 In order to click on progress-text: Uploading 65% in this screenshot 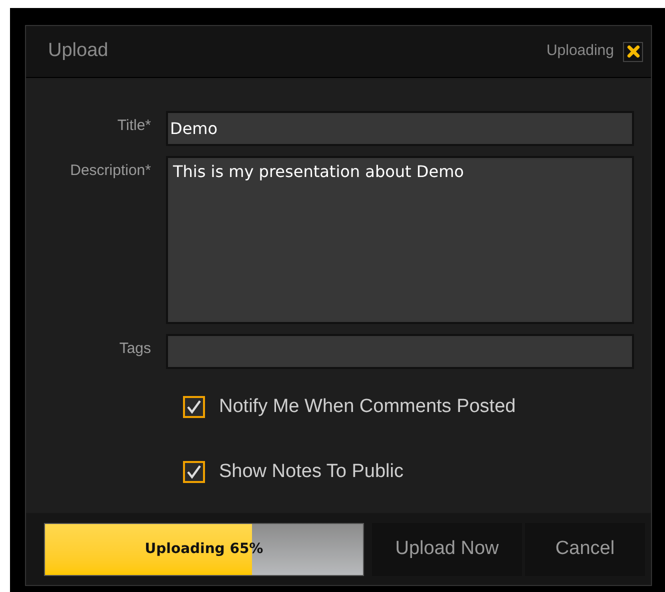, I will do `click(204, 549)`.